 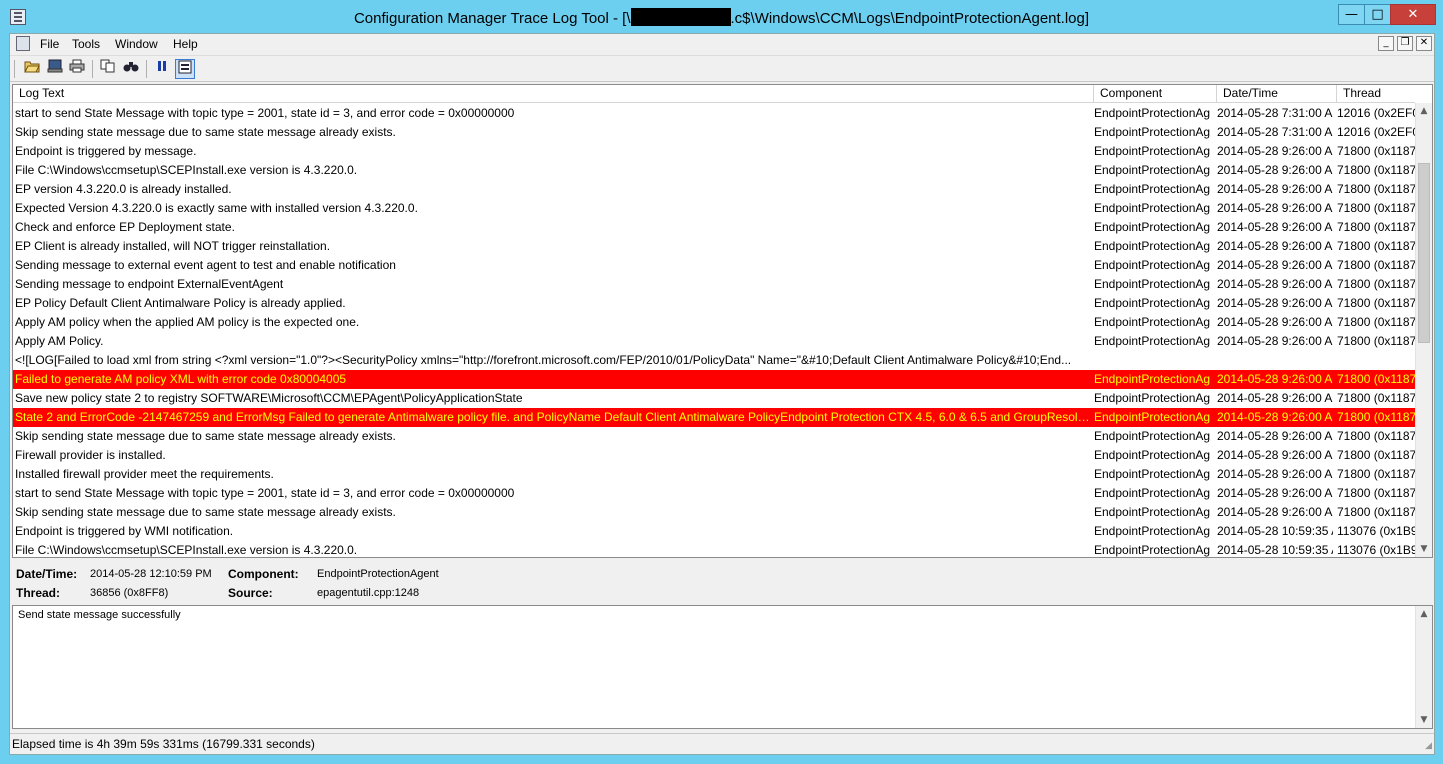 What do you see at coordinates (77, 69) in the screenshot?
I see `print-icon` at bounding box center [77, 69].